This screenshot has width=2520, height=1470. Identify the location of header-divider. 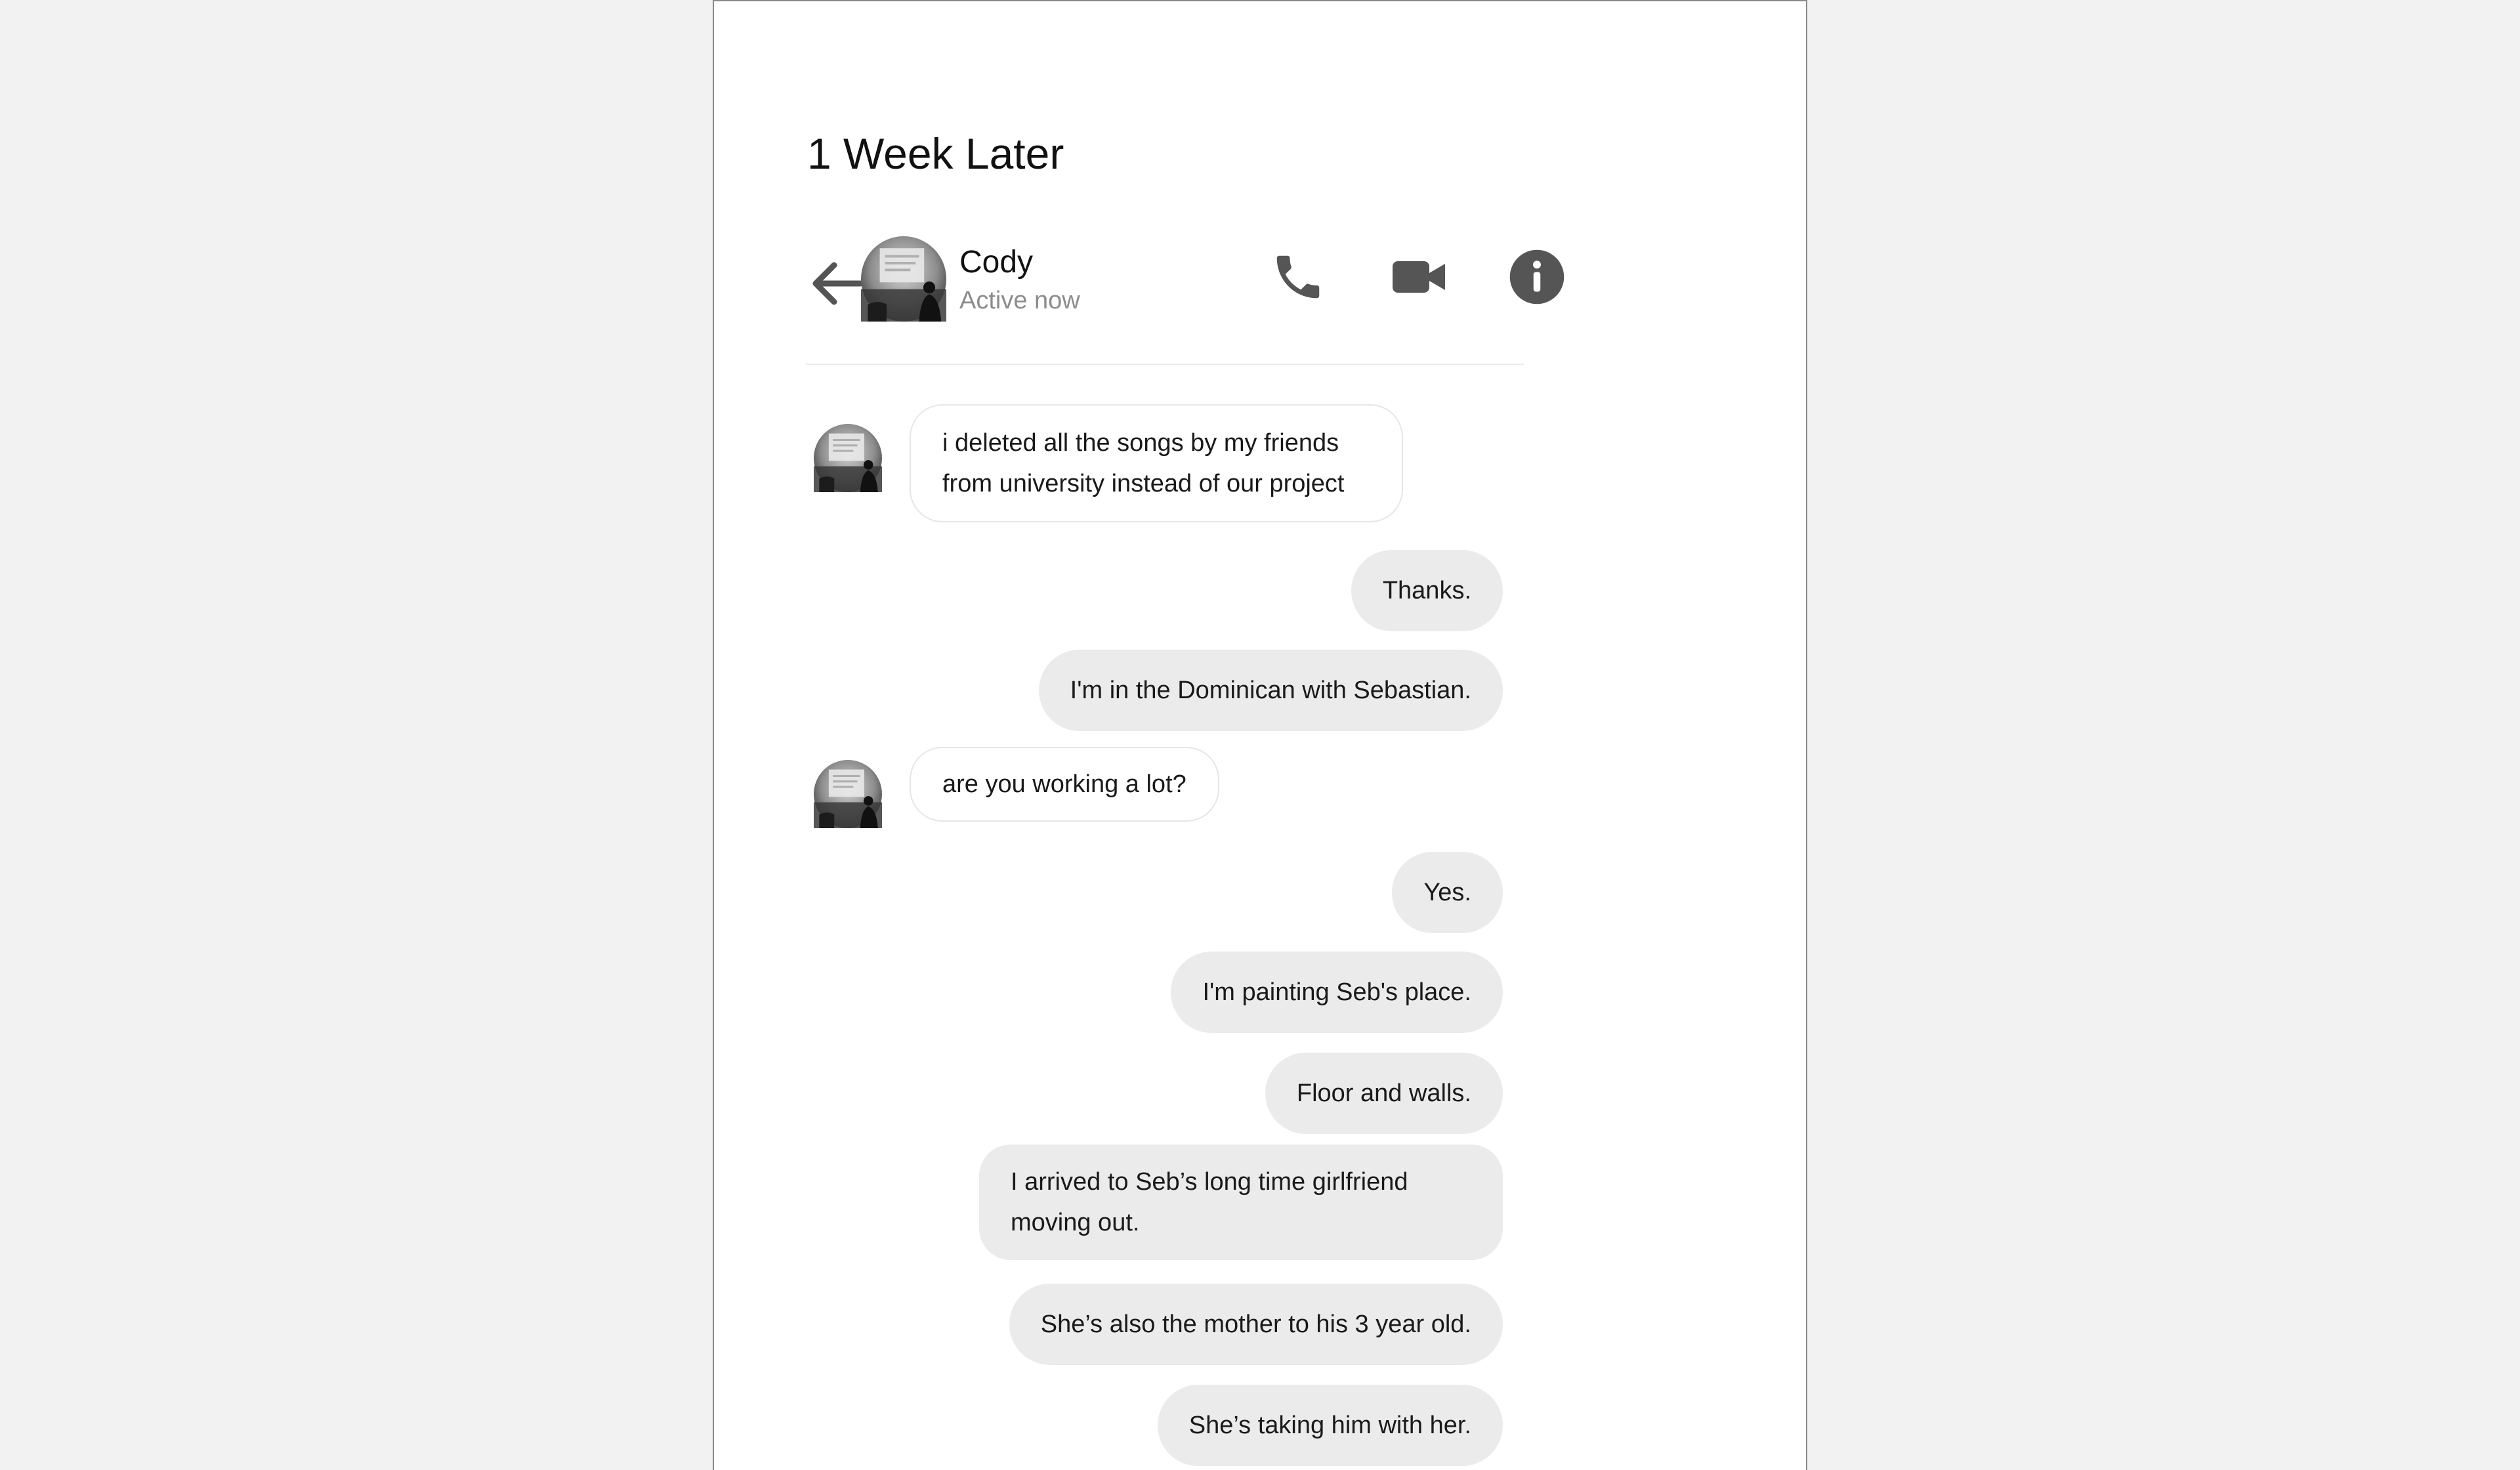
(1165, 364).